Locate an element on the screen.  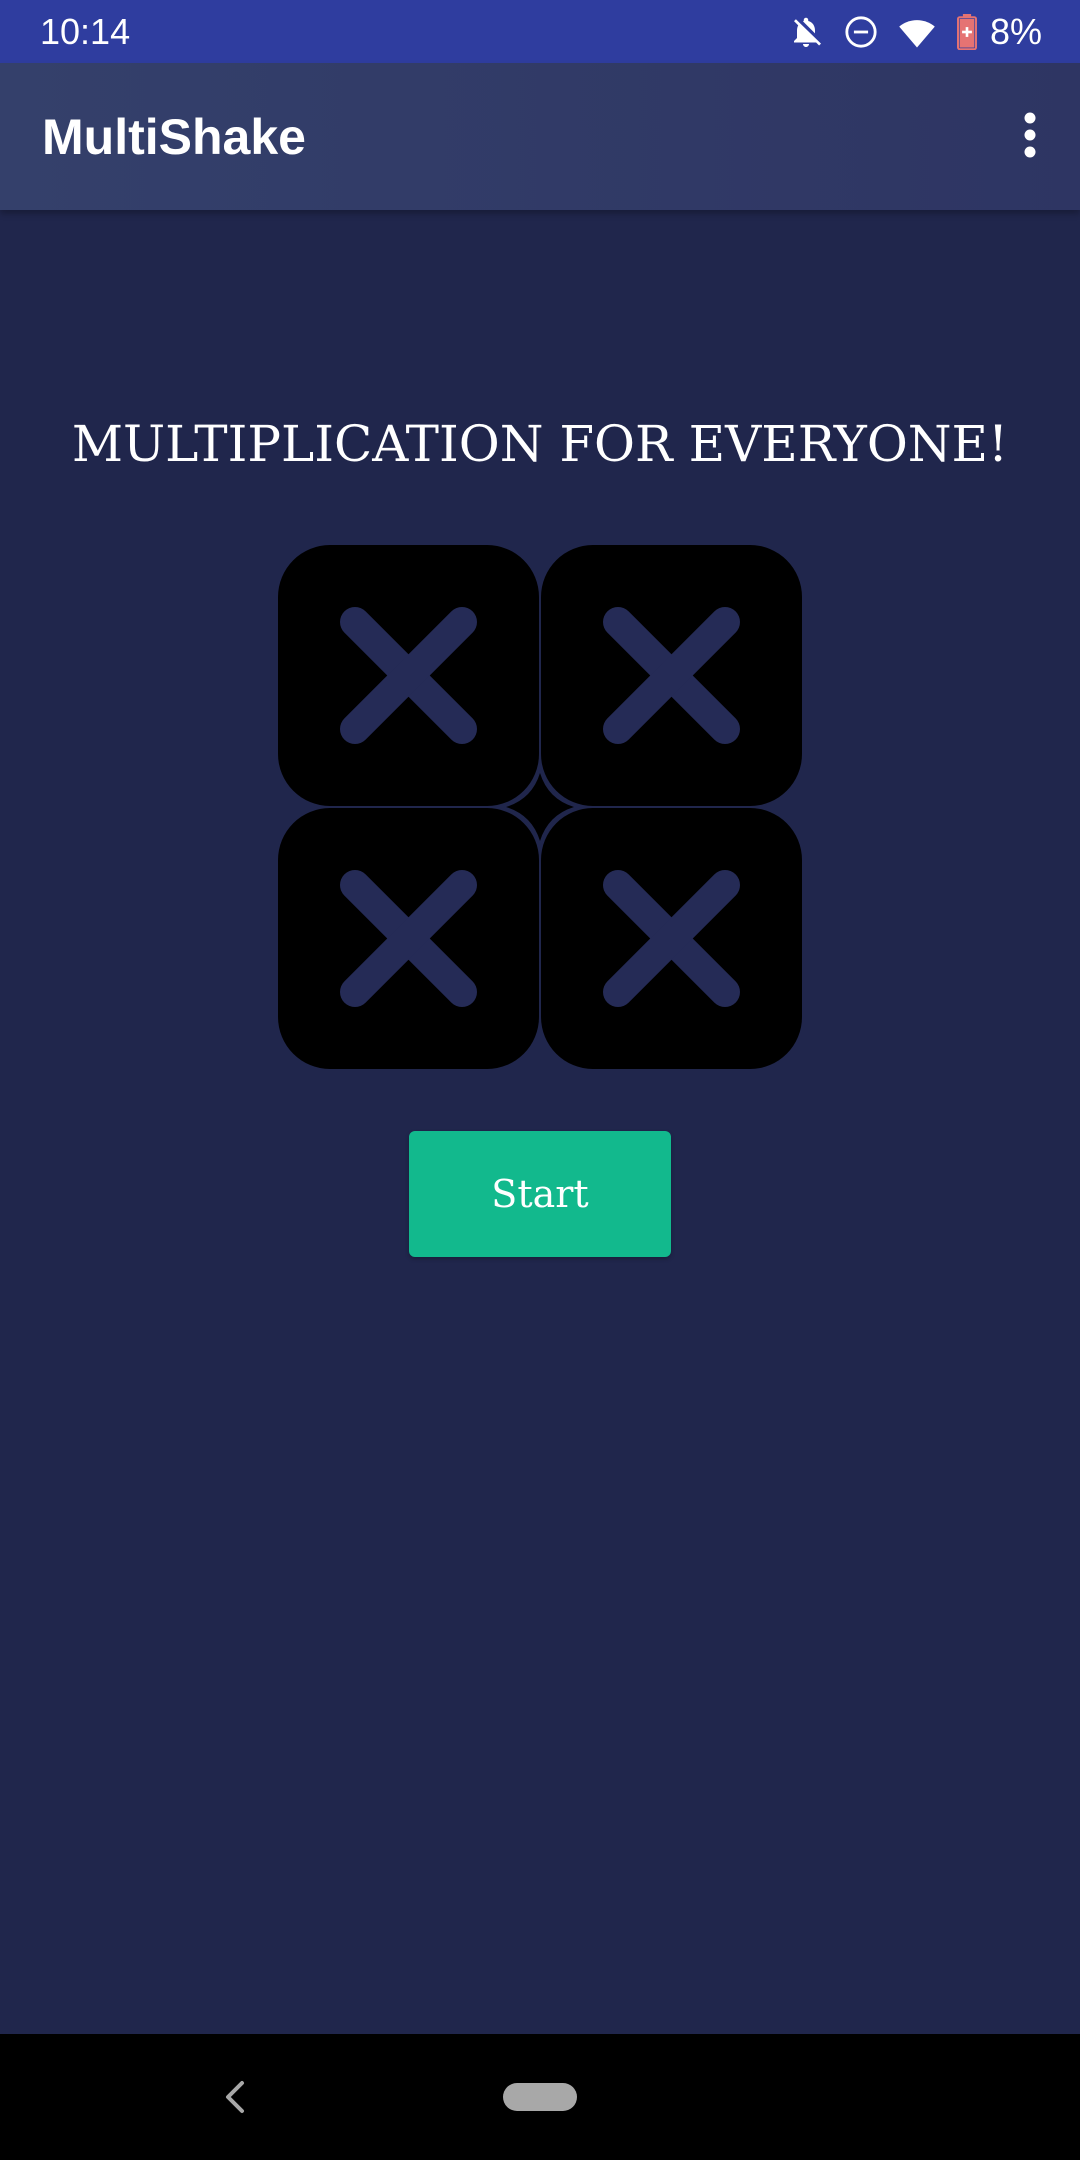
home-pill-icon is located at coordinates (540, 2097).